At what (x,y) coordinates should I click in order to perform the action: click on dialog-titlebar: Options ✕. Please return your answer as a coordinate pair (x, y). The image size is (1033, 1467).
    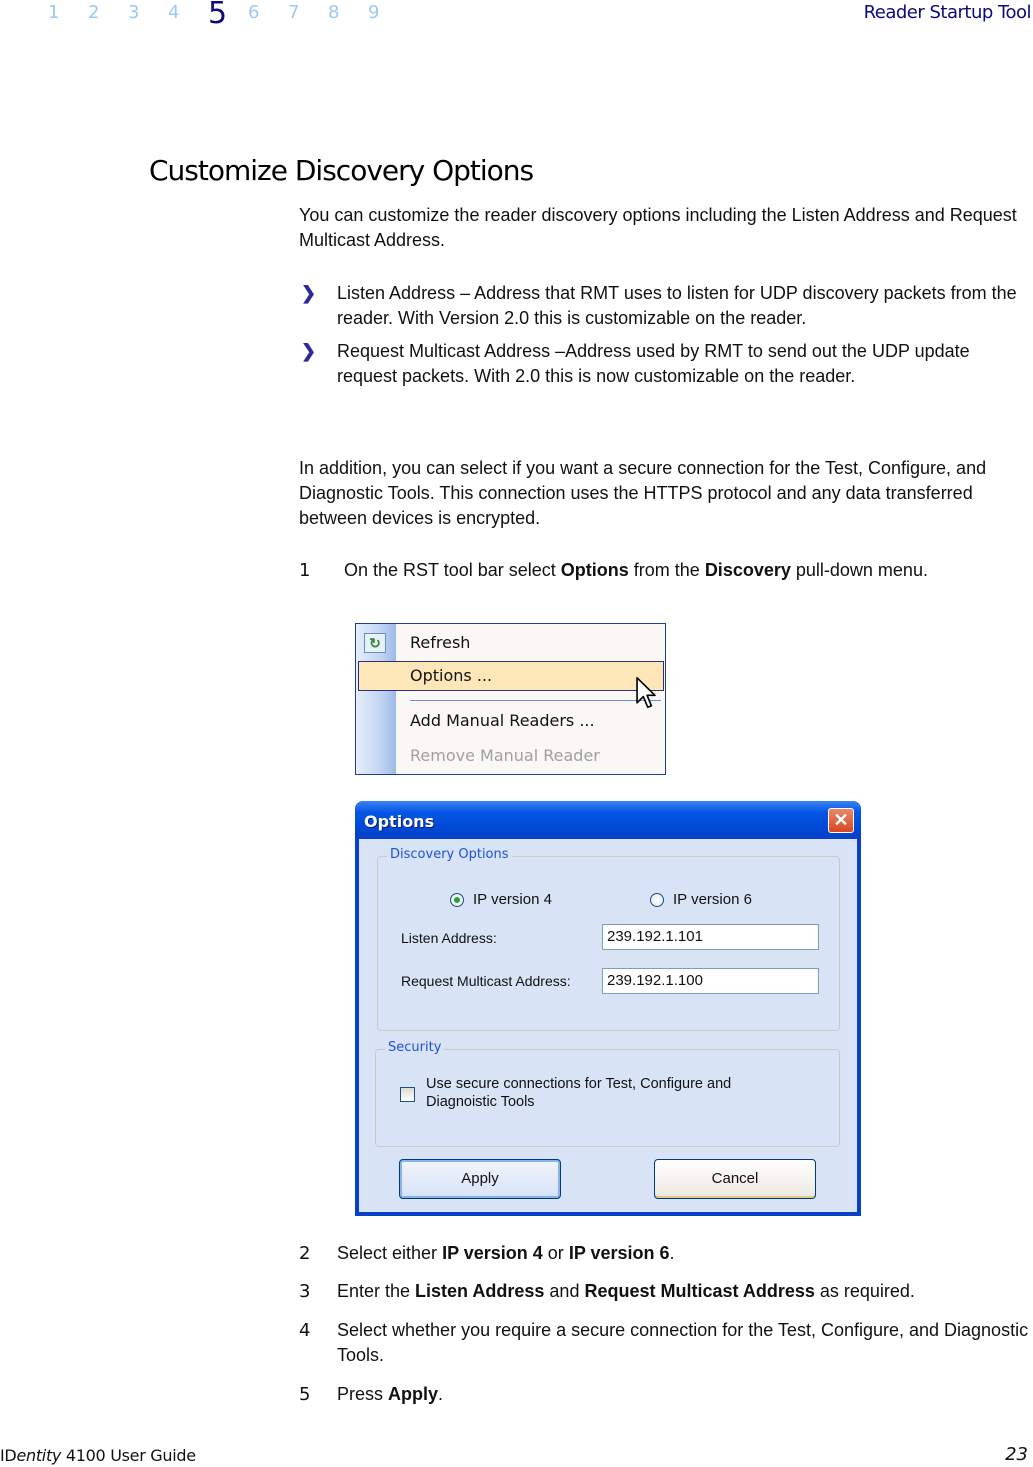
    Looking at the image, I should click on (608, 820).